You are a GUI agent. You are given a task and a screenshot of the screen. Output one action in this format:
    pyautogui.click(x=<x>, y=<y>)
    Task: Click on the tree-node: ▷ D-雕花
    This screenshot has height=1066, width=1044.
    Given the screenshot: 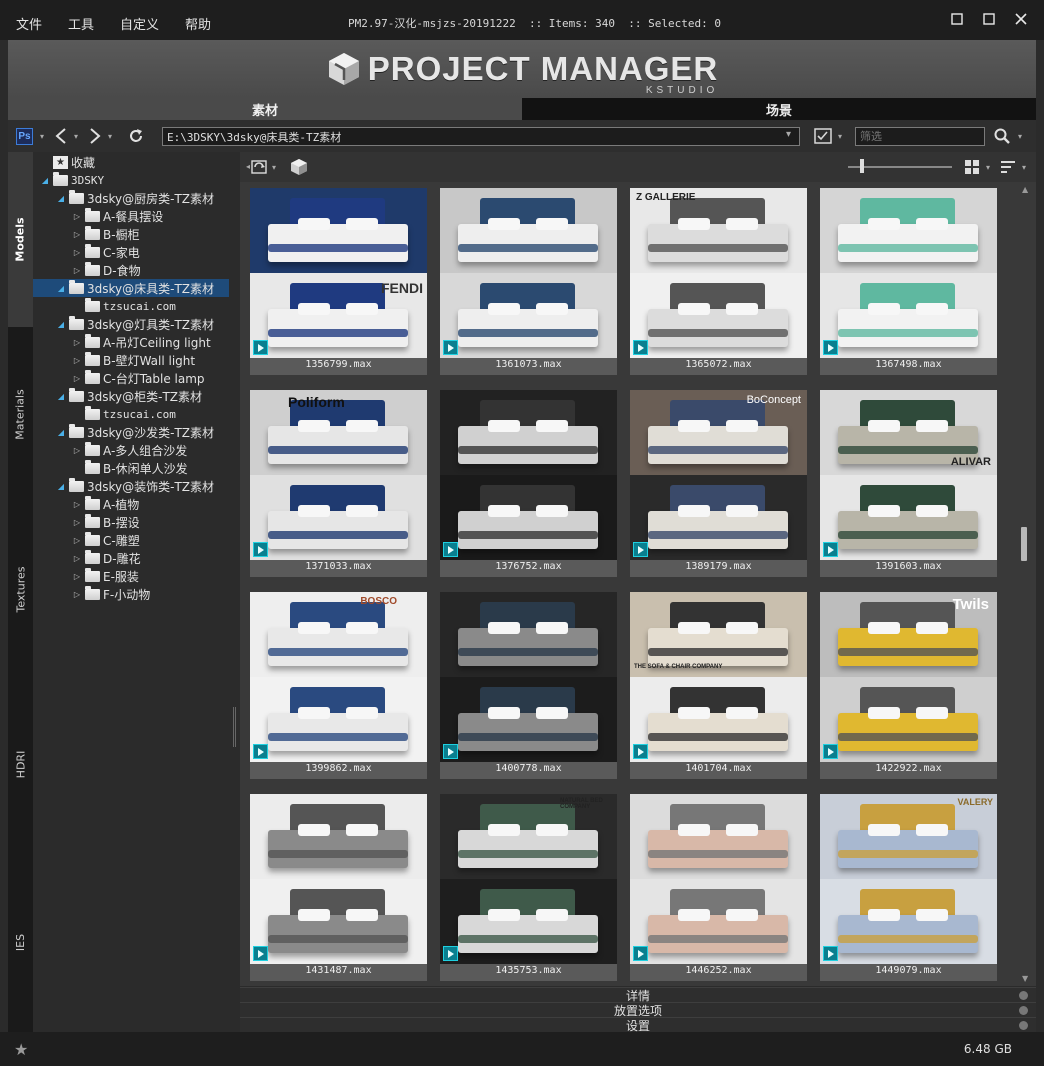 What is the action you would take?
    pyautogui.click(x=131, y=558)
    